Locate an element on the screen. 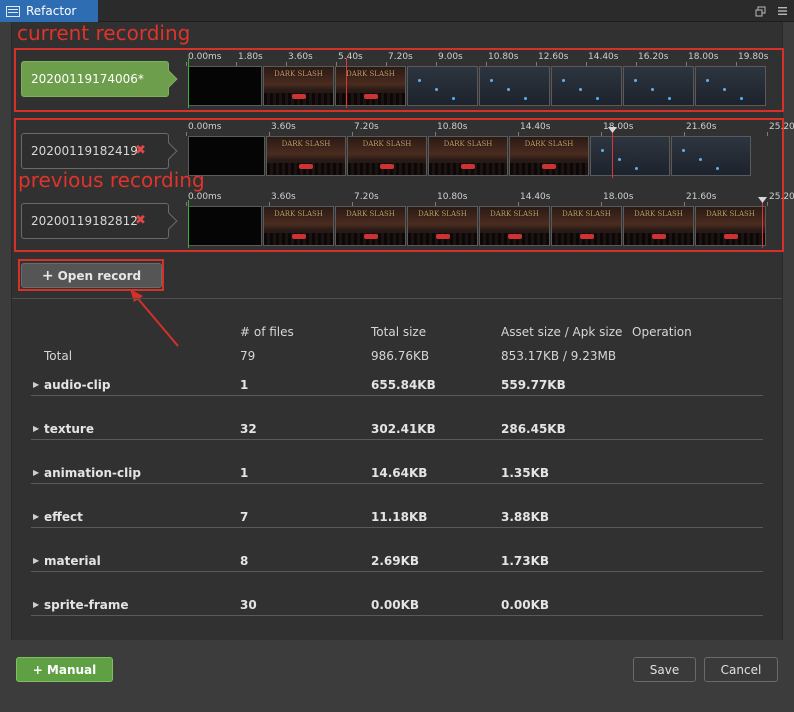 The image size is (794, 712). recording-name: 20200119182419 is located at coordinates (84, 151).